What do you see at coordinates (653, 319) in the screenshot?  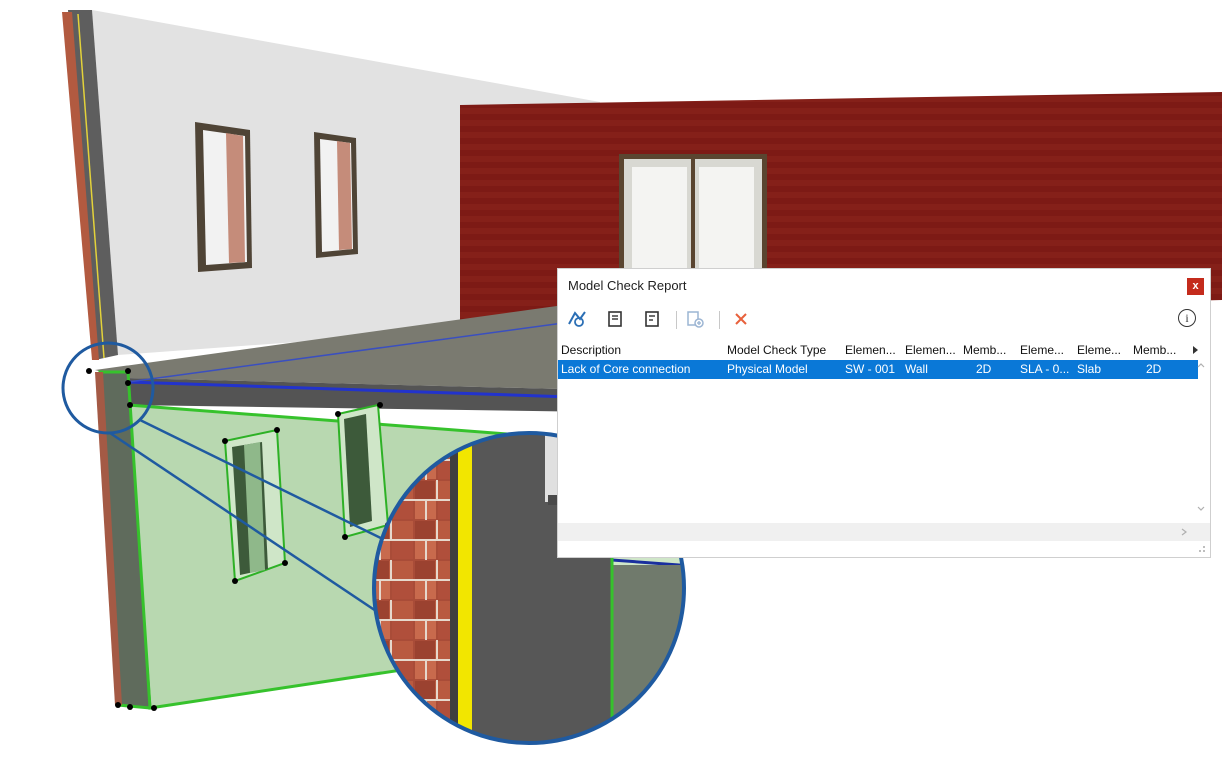 I see `select-other-element-icon` at bounding box center [653, 319].